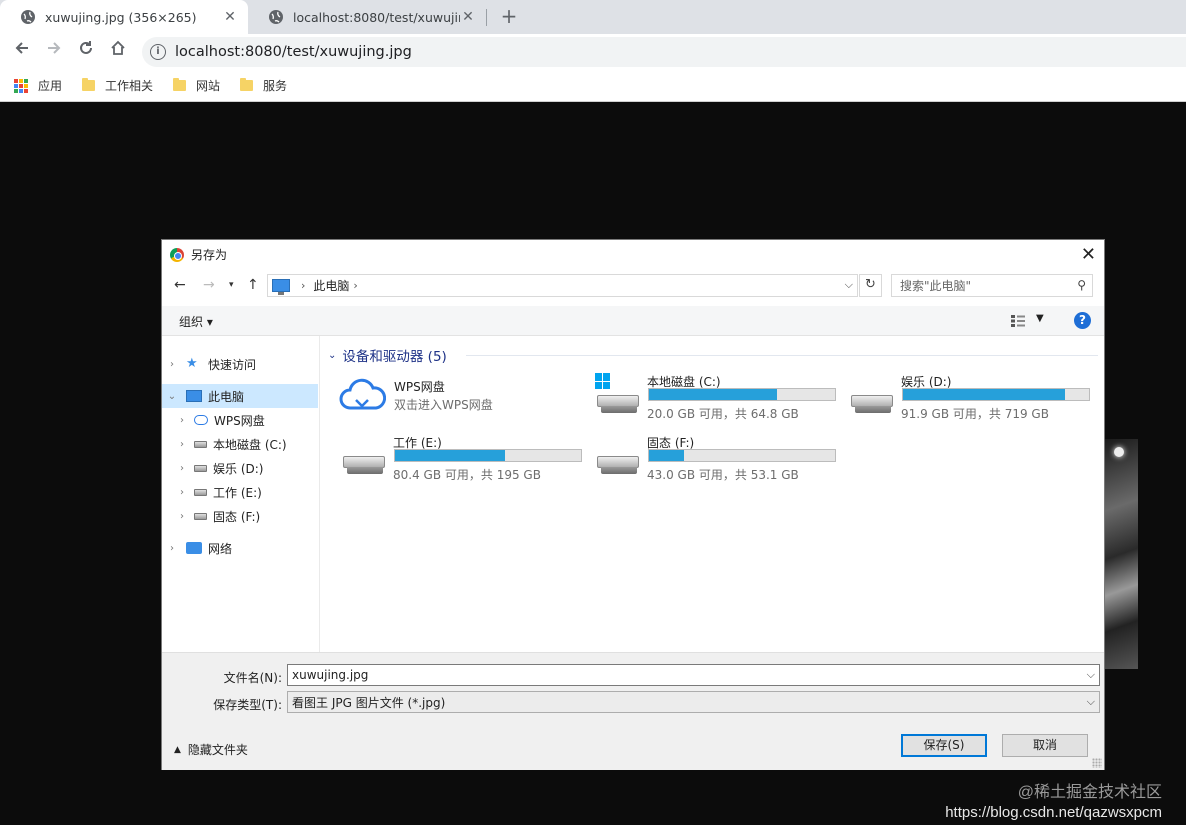 The height and width of the screenshot is (825, 1186). I want to click on nav-item-drive-d: › 娱乐 (D:), so click(240, 468).